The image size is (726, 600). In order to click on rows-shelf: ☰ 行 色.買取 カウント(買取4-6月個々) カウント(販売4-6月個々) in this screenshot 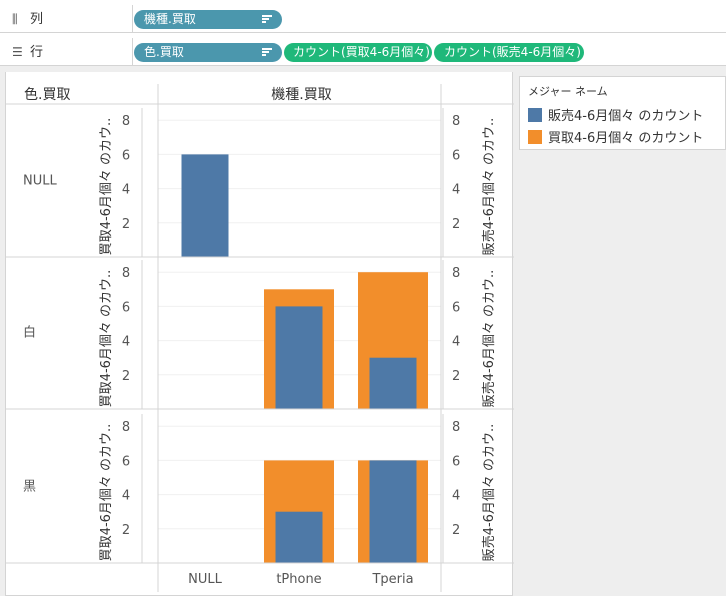, I will do `click(363, 52)`.